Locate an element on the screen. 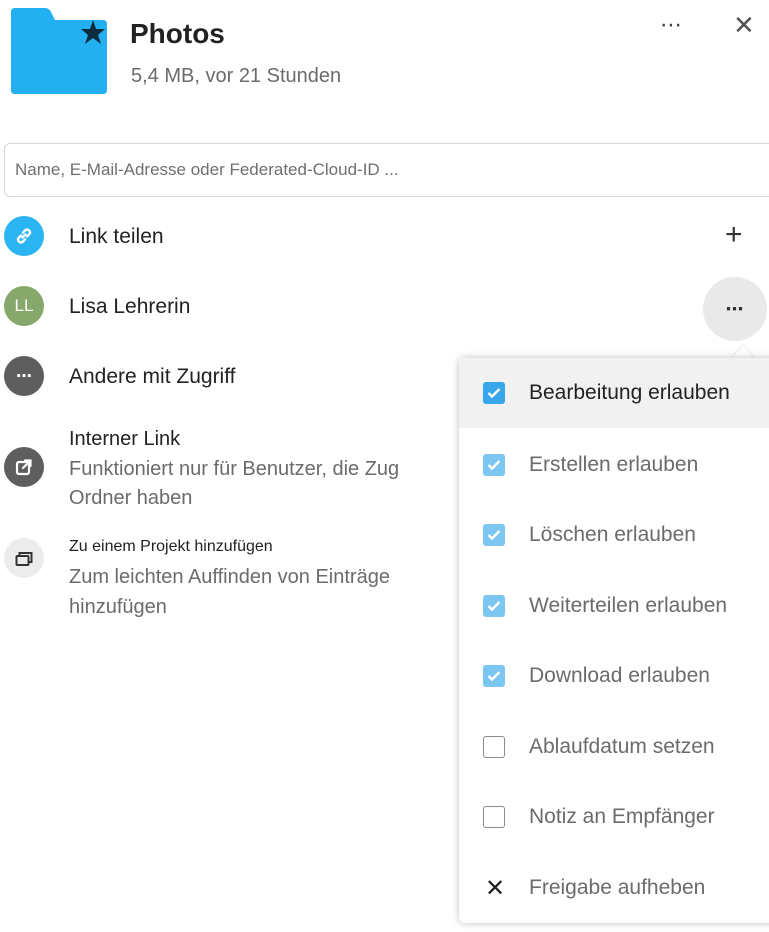 The width and height of the screenshot is (769, 932). menu-item-label: Löschen erlauben is located at coordinates (612, 534).